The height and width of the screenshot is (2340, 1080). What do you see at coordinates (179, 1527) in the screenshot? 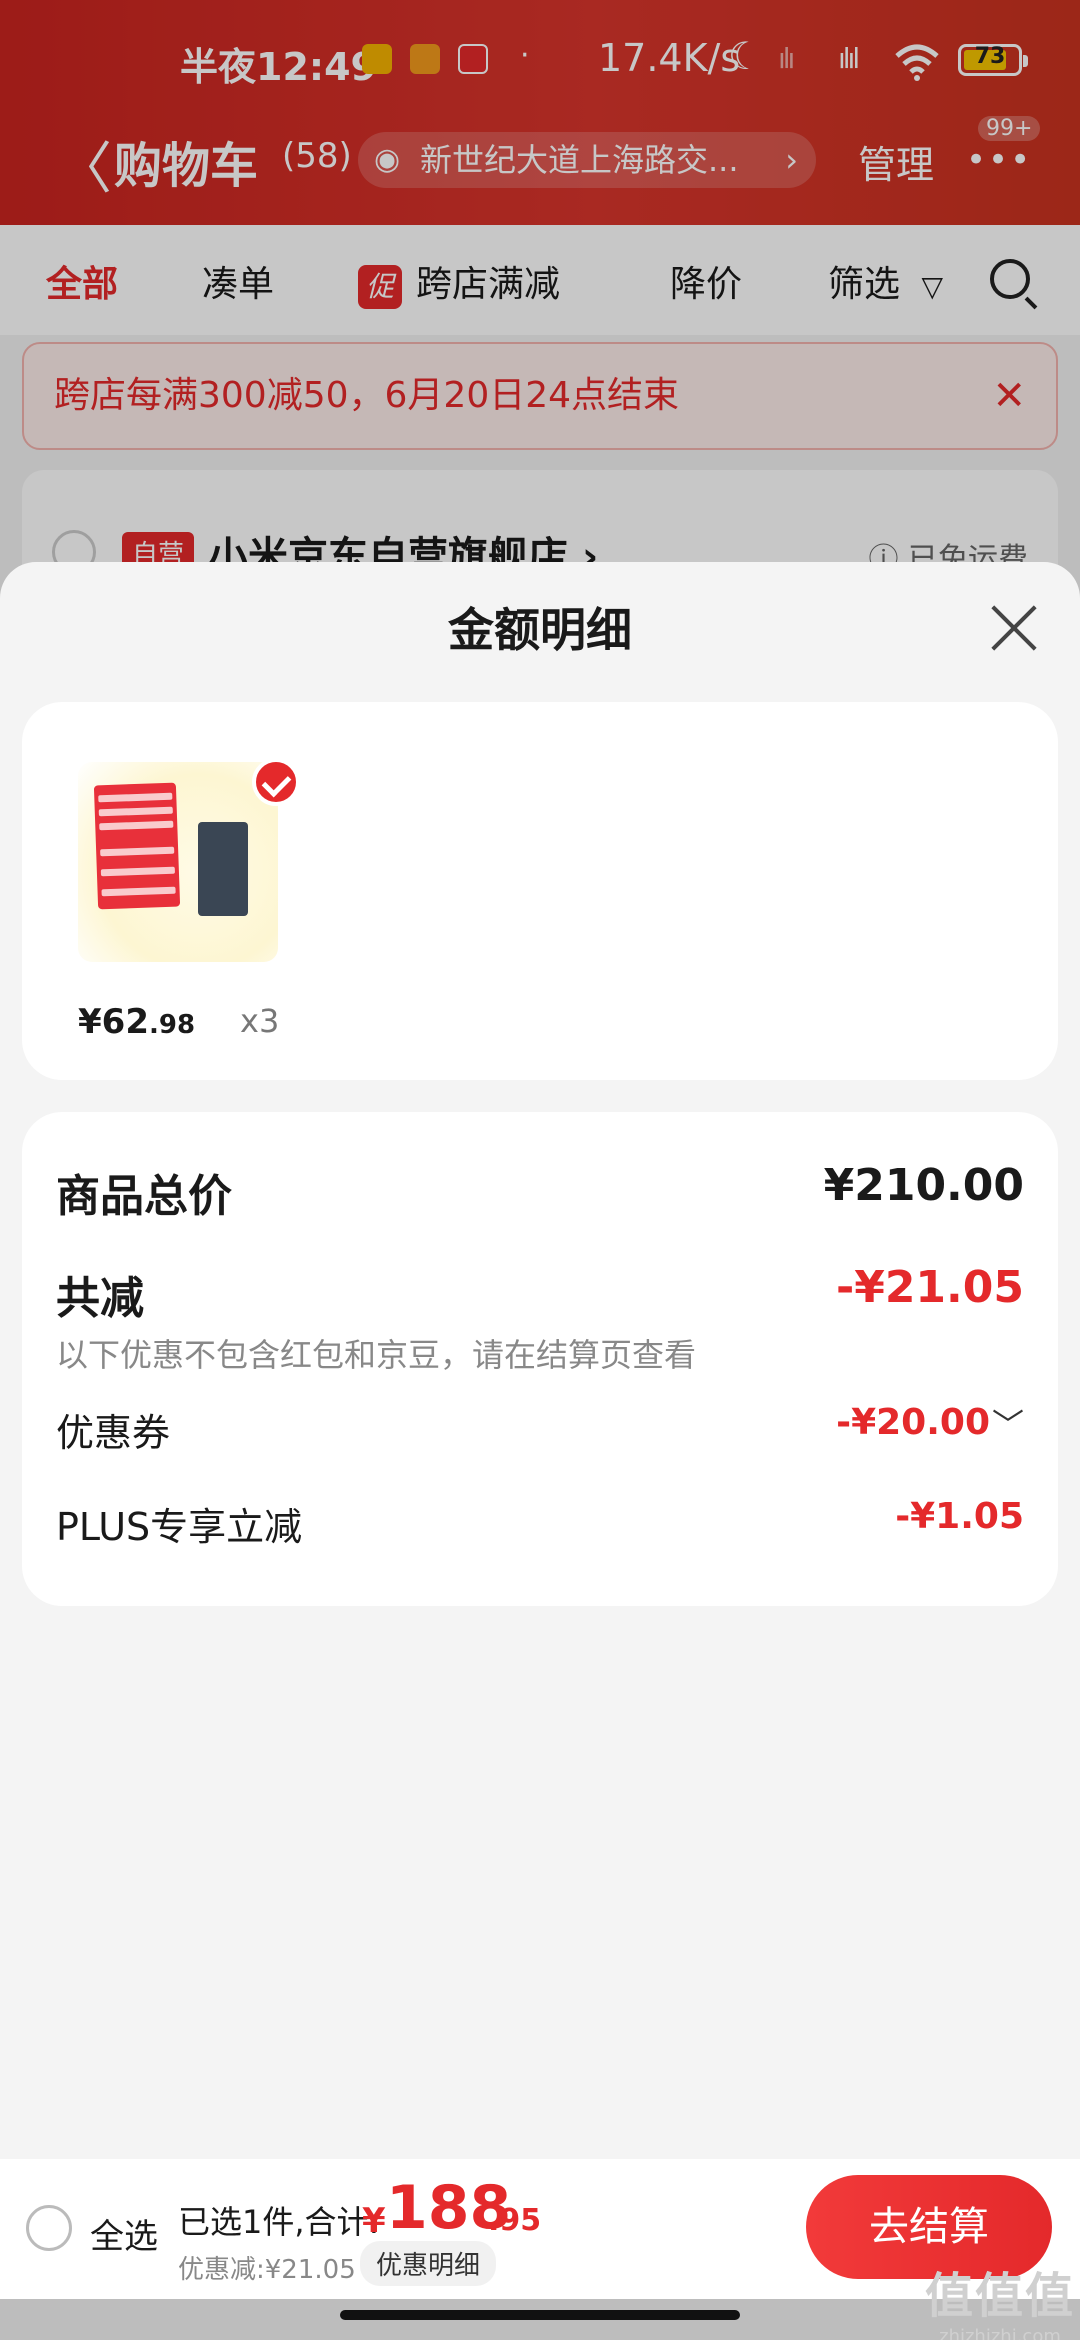
I see `plus-label: PLUS专享立减` at bounding box center [179, 1527].